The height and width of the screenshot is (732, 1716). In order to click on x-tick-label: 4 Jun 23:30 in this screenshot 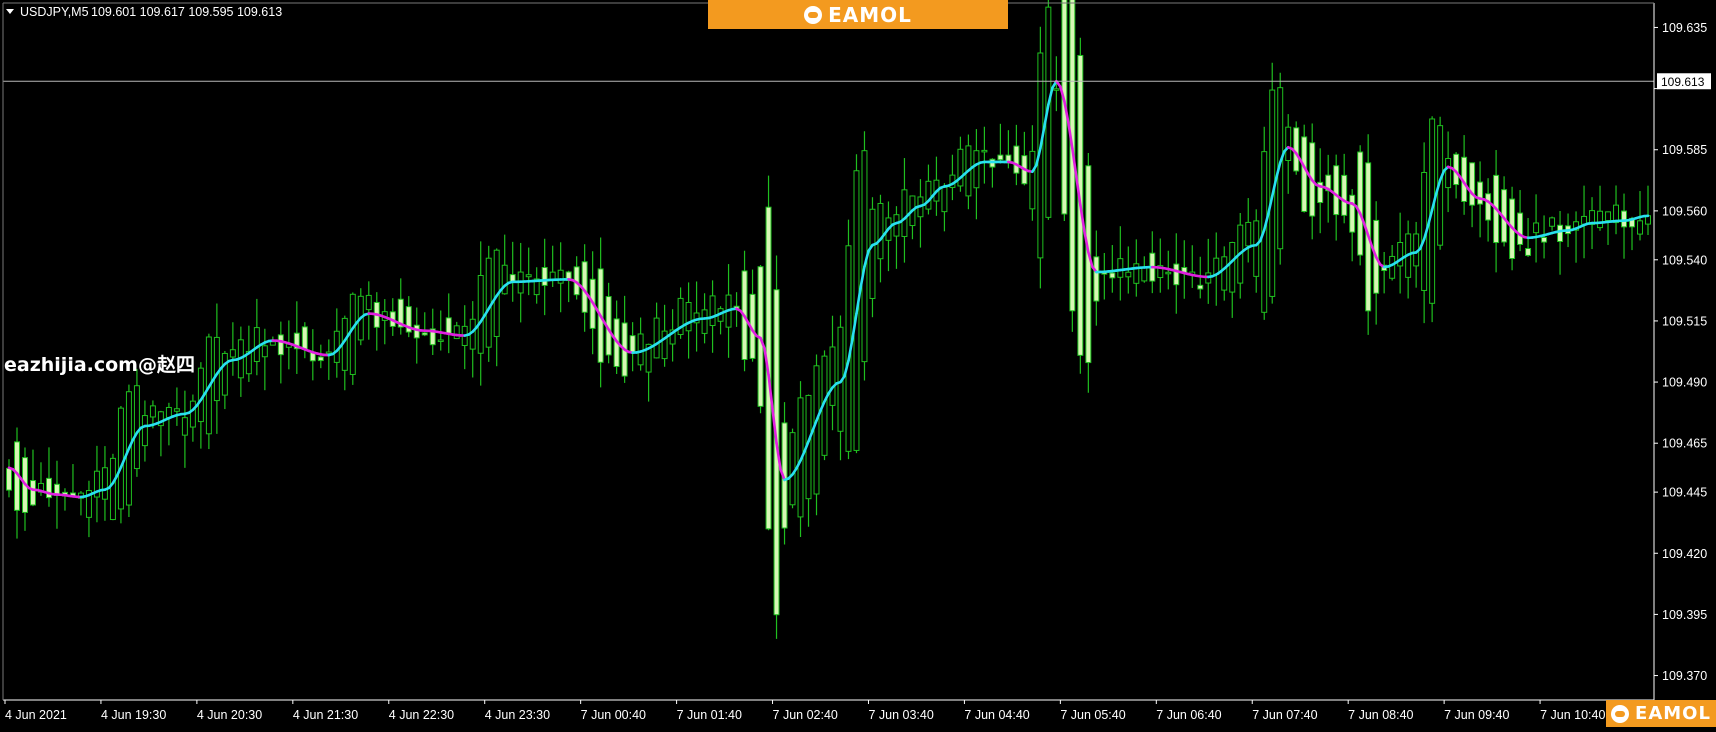, I will do `click(517, 715)`.